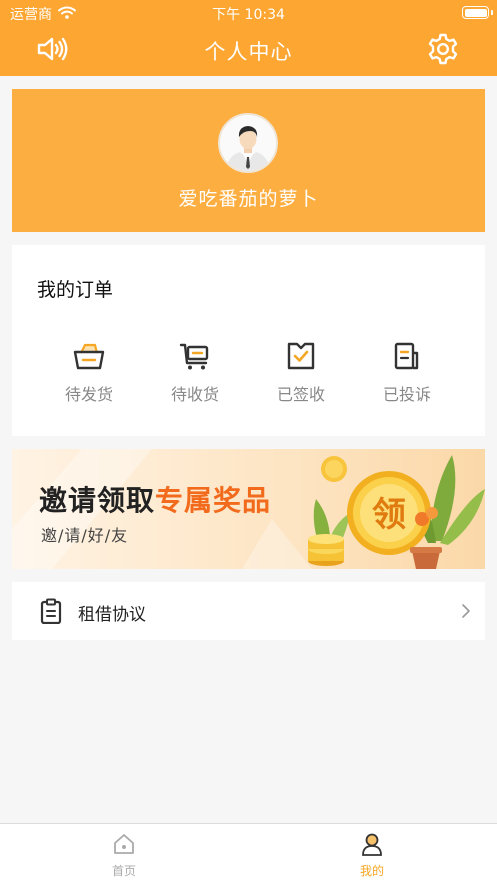 This screenshot has height=883, width=497. I want to click on banner-title-part2: 专属奖品, so click(213, 500).